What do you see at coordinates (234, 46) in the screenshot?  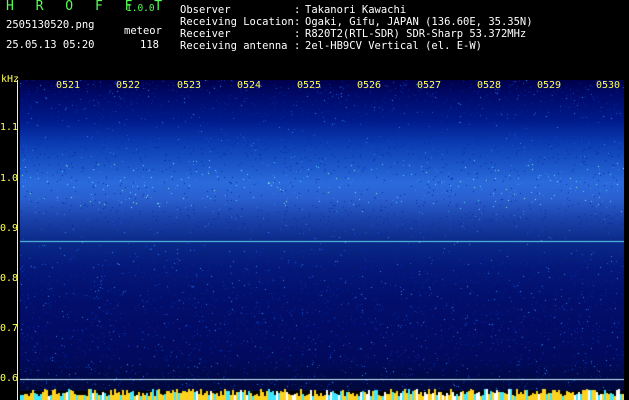 I see `antenna-label: Receiving antenna` at bounding box center [234, 46].